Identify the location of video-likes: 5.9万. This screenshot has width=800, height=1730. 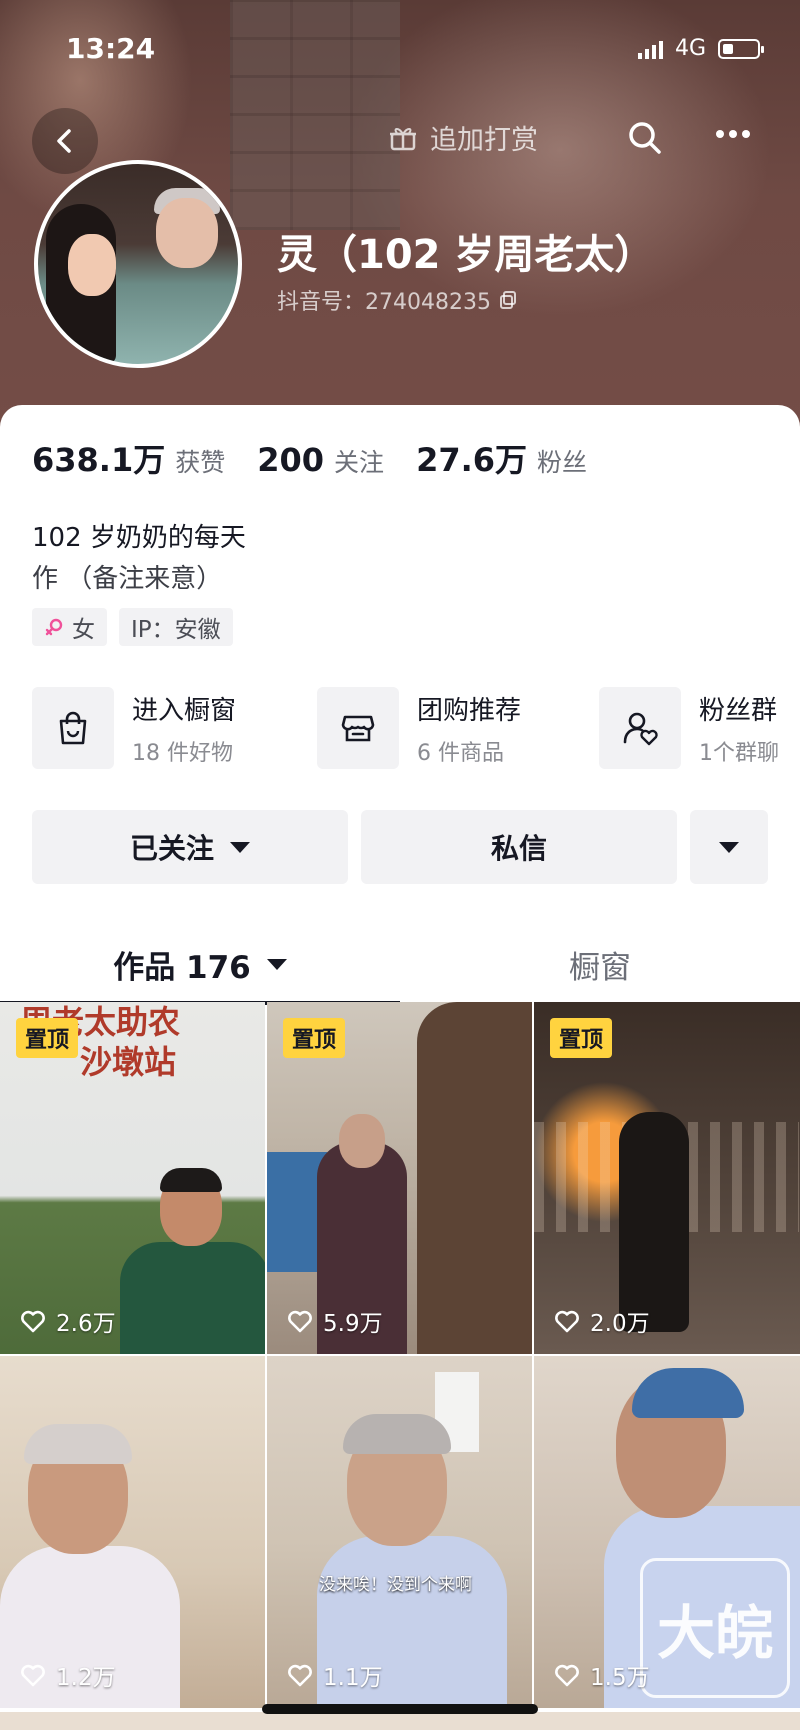
(335, 1321).